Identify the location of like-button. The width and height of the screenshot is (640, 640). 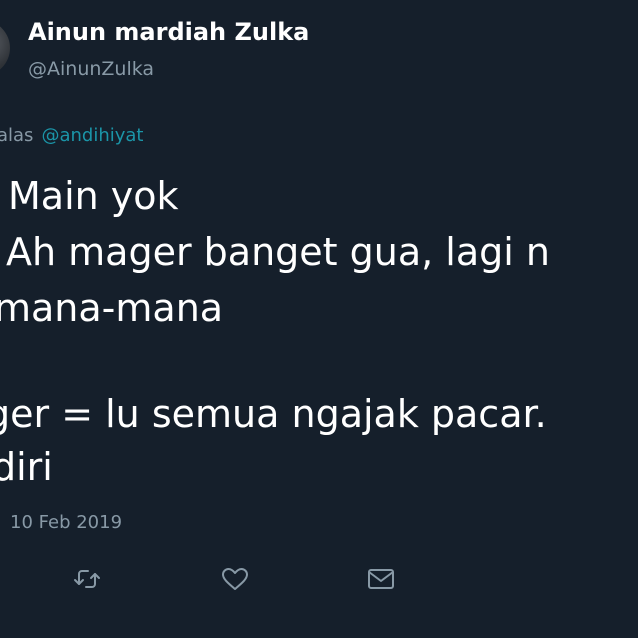
(235, 579).